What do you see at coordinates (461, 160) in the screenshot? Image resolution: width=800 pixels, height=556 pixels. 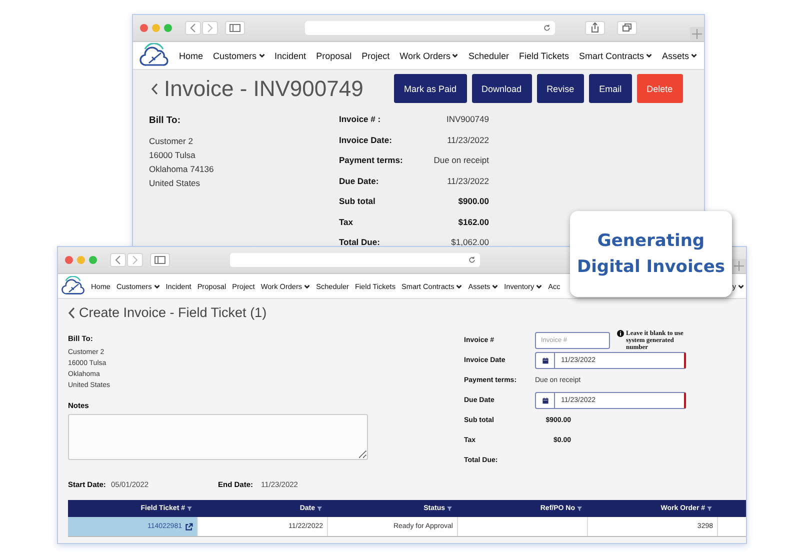 I see `detail-value: Due on receipt` at bounding box center [461, 160].